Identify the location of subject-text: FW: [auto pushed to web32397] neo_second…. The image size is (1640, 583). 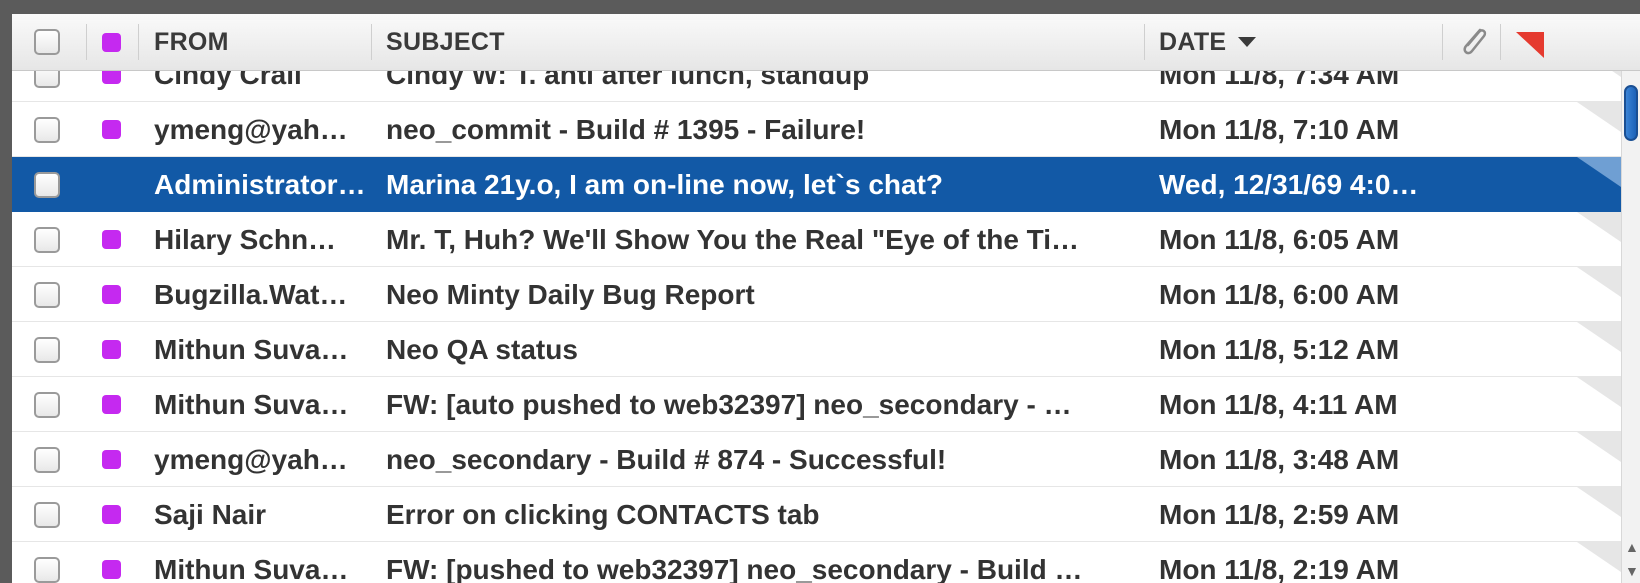
(729, 404).